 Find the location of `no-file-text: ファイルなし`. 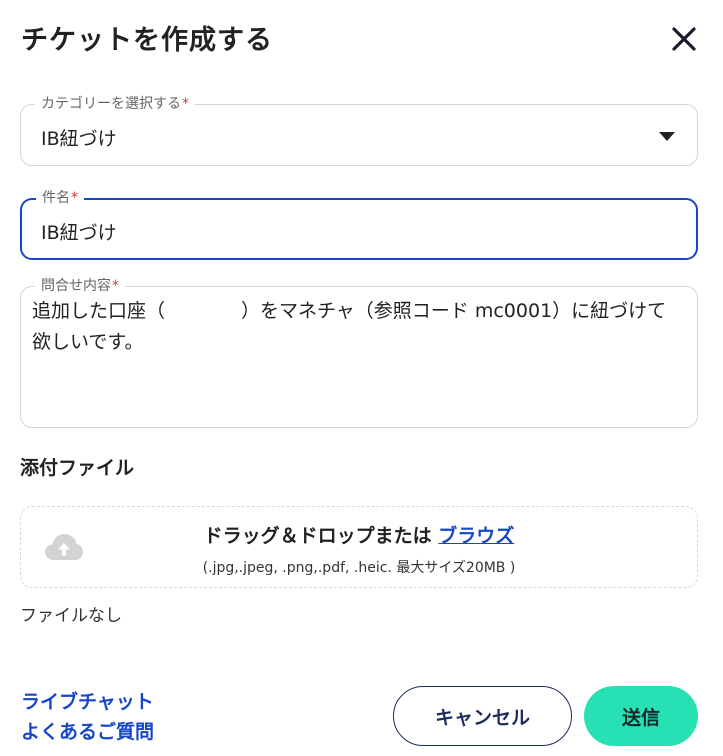

no-file-text: ファイルなし is located at coordinates (71, 616).